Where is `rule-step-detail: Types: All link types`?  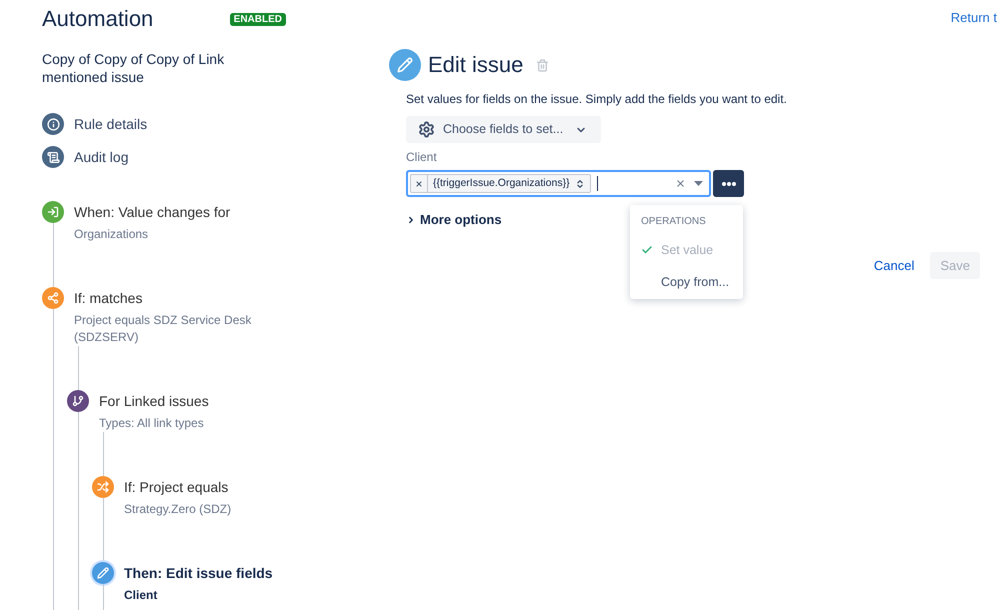 rule-step-detail: Types: All link types is located at coordinates (152, 423).